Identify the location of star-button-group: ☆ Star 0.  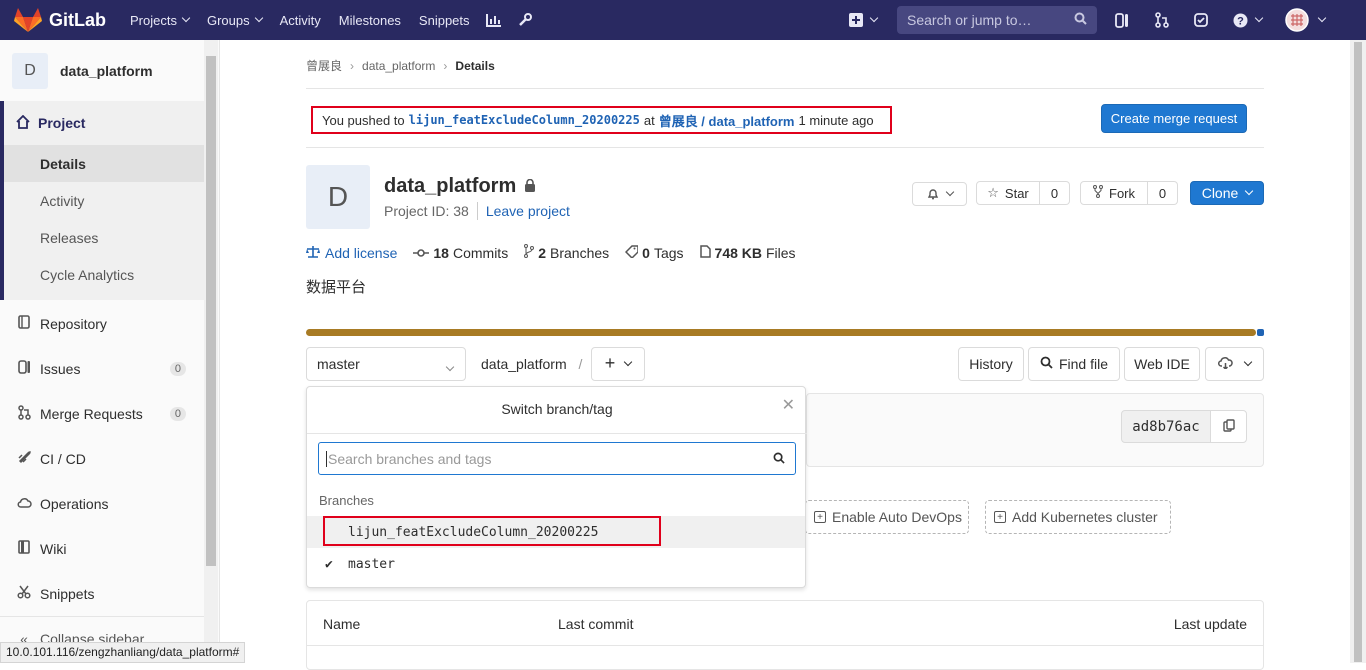
(1023, 193).